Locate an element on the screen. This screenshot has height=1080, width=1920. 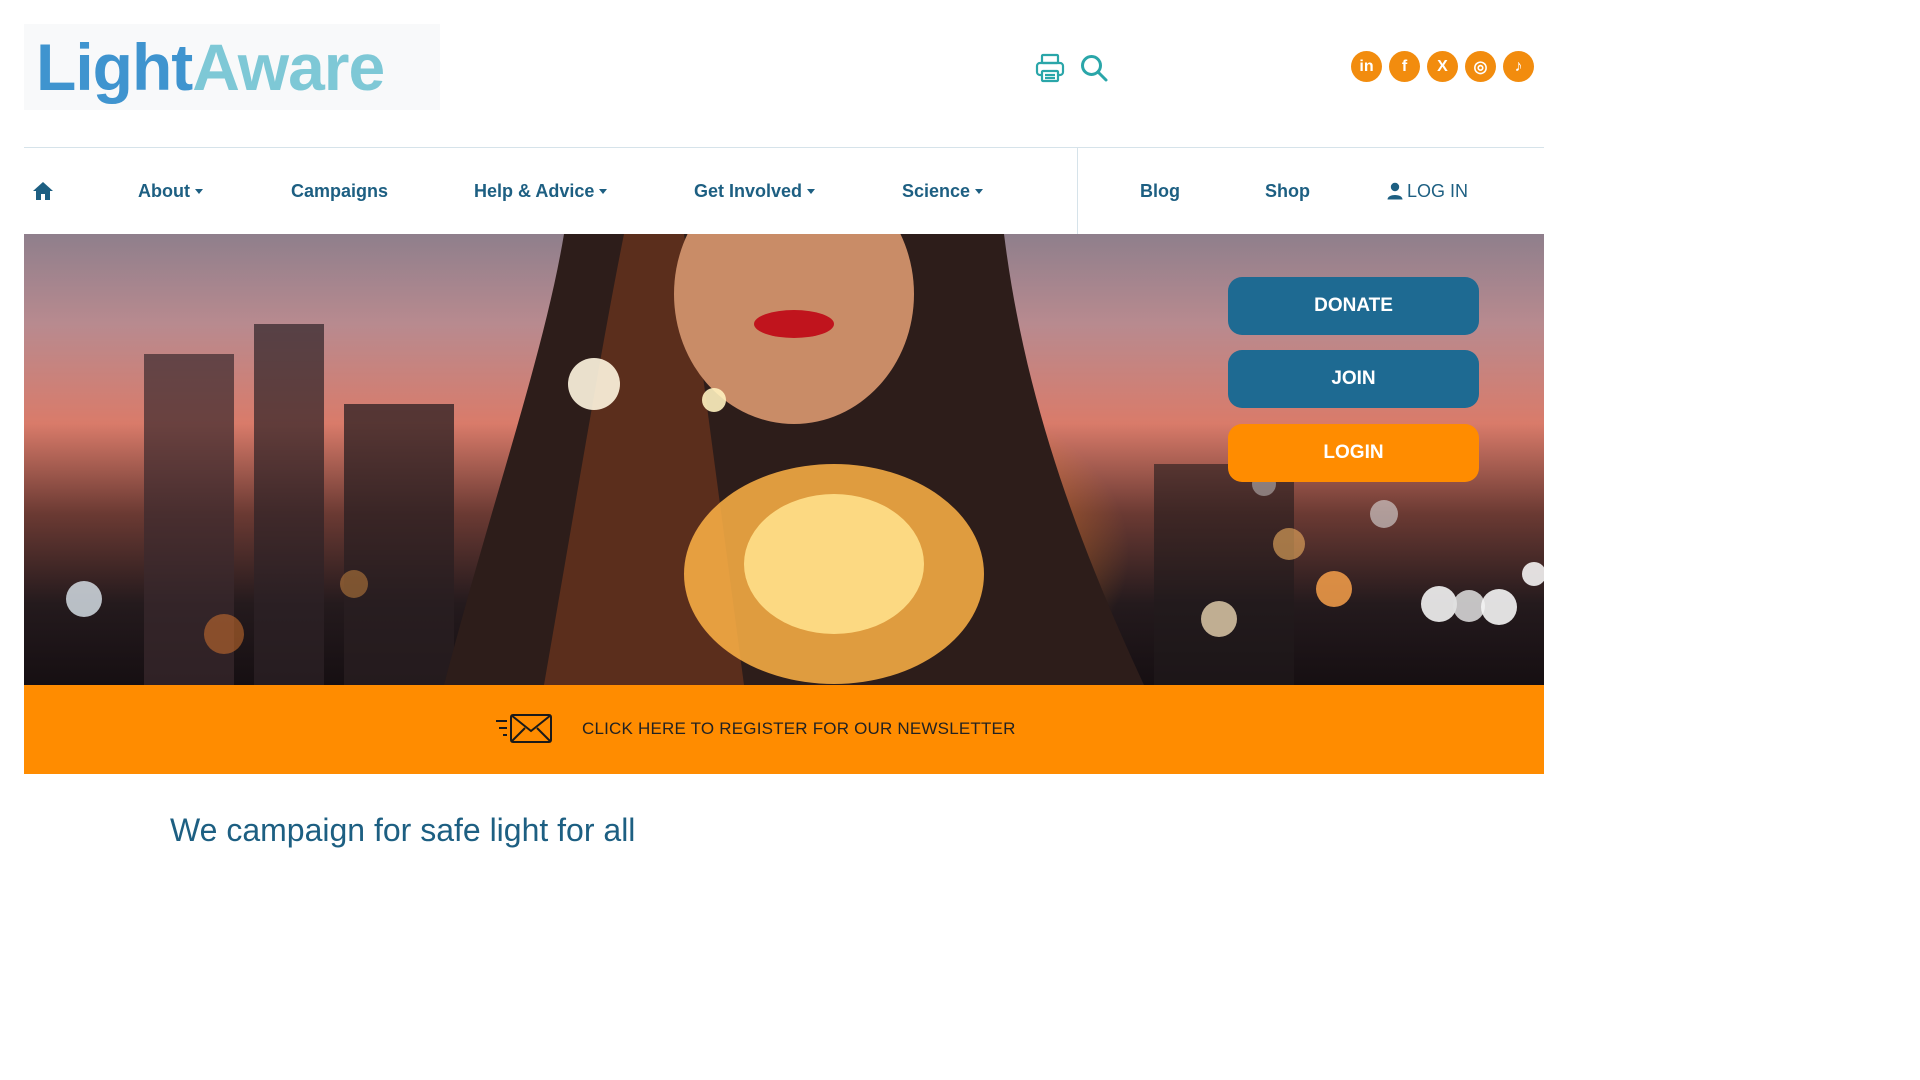
nav-help-advice-label: Help & Advice is located at coordinates (534, 190).